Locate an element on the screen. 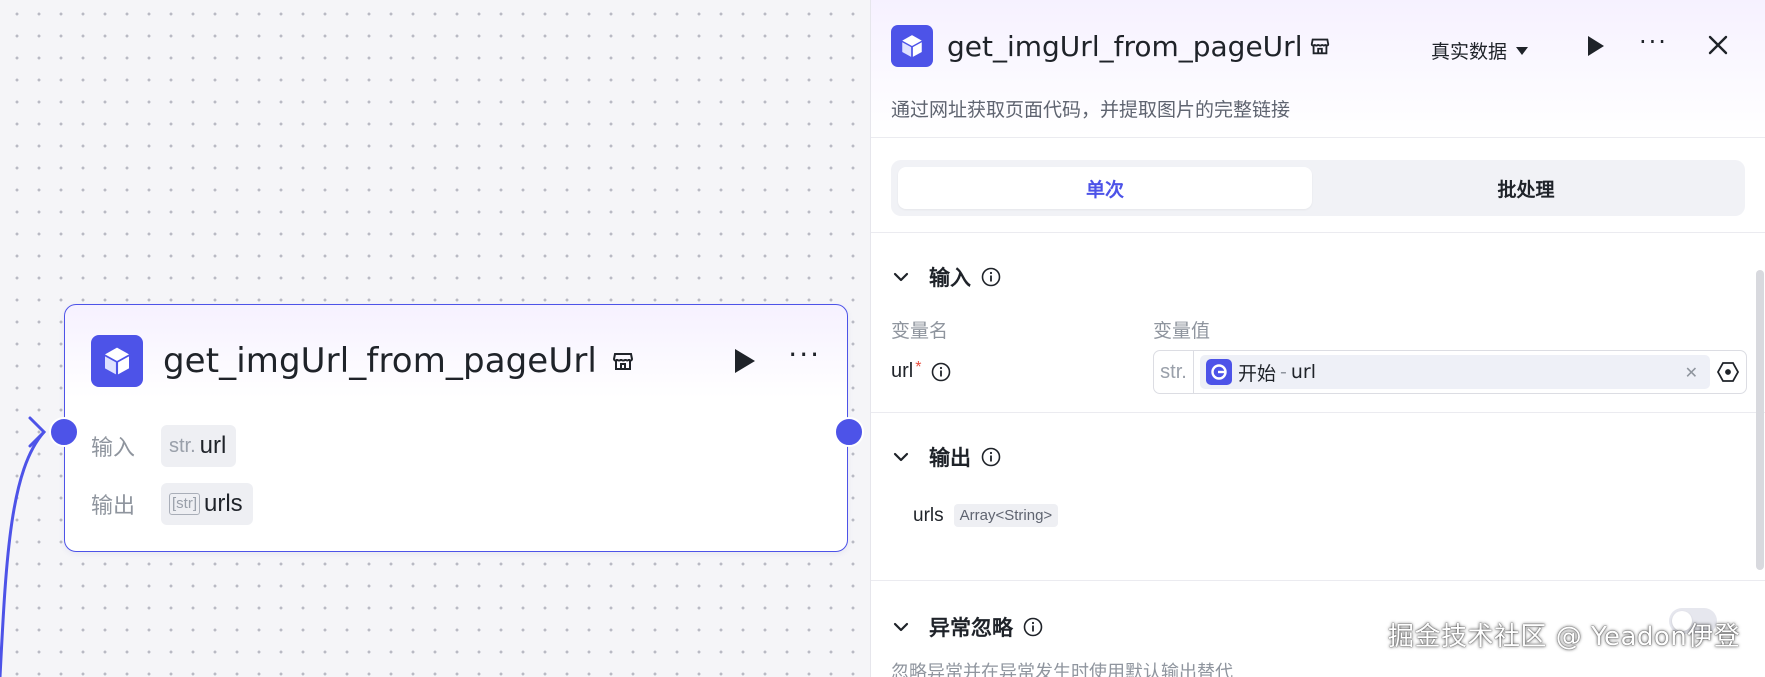 This screenshot has width=1765, height=677. start-node-icon is located at coordinates (1219, 372).